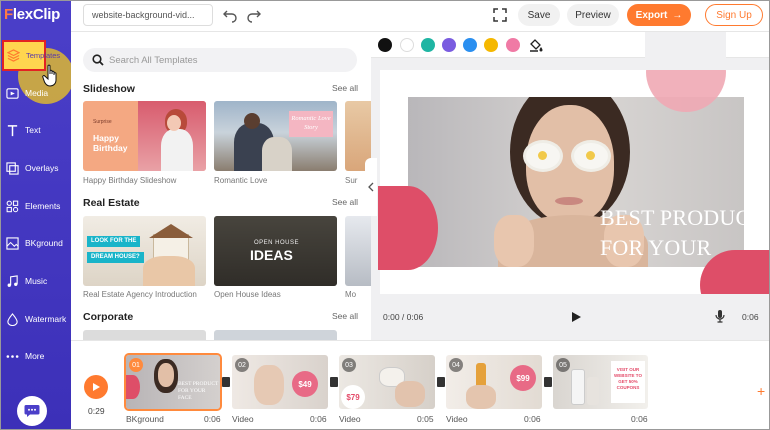  What do you see at coordinates (46, 319) in the screenshot?
I see `sidebar-item-label: Watermark` at bounding box center [46, 319].